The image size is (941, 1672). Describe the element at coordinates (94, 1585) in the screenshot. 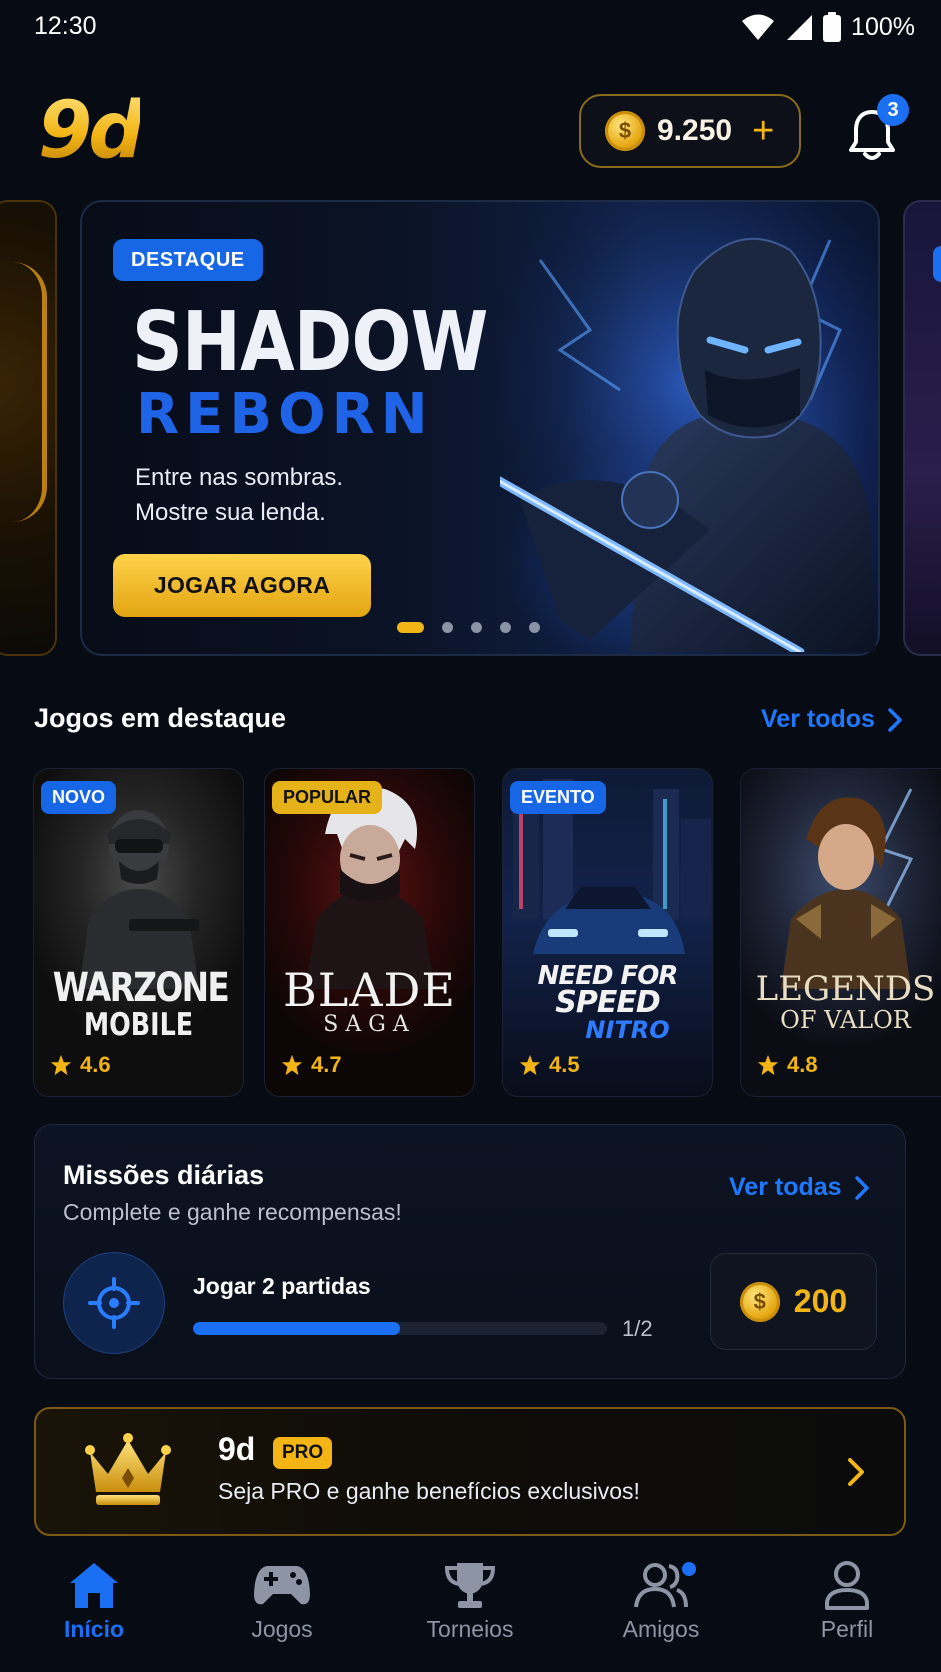

I see `home-icon` at that location.